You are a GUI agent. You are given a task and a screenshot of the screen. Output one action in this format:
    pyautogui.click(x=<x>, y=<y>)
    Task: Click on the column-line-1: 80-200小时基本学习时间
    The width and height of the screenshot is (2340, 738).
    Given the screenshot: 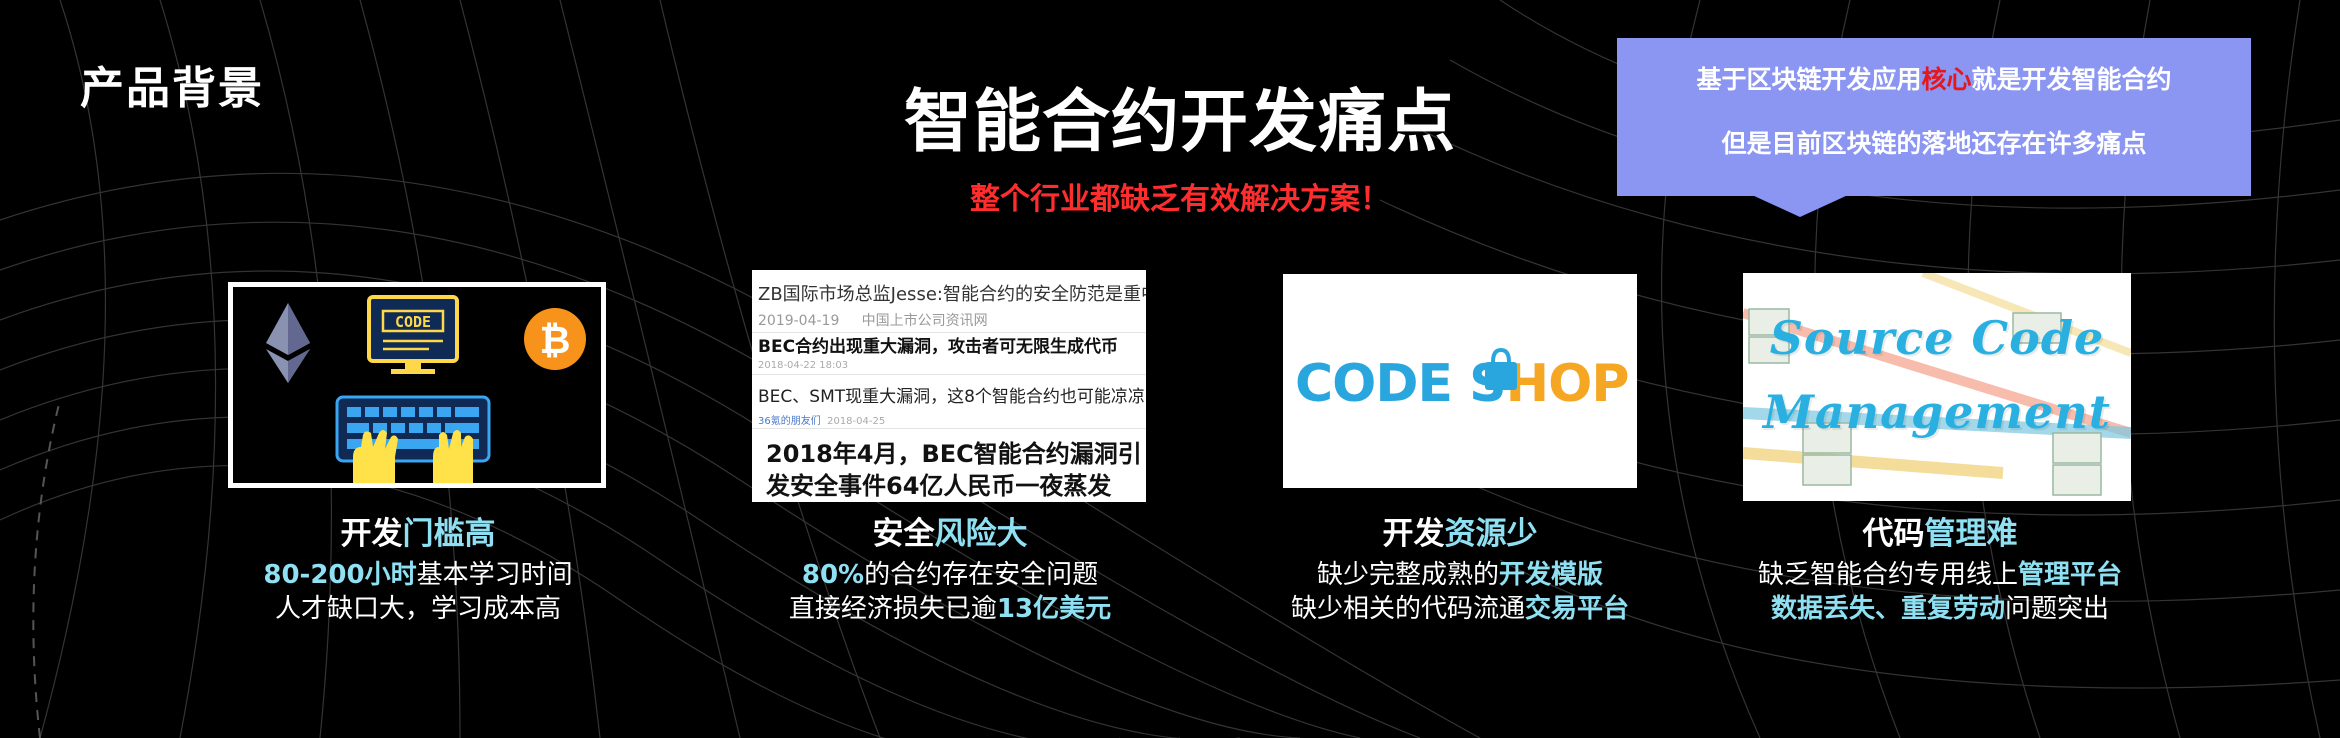 What is the action you would take?
    pyautogui.click(x=418, y=575)
    